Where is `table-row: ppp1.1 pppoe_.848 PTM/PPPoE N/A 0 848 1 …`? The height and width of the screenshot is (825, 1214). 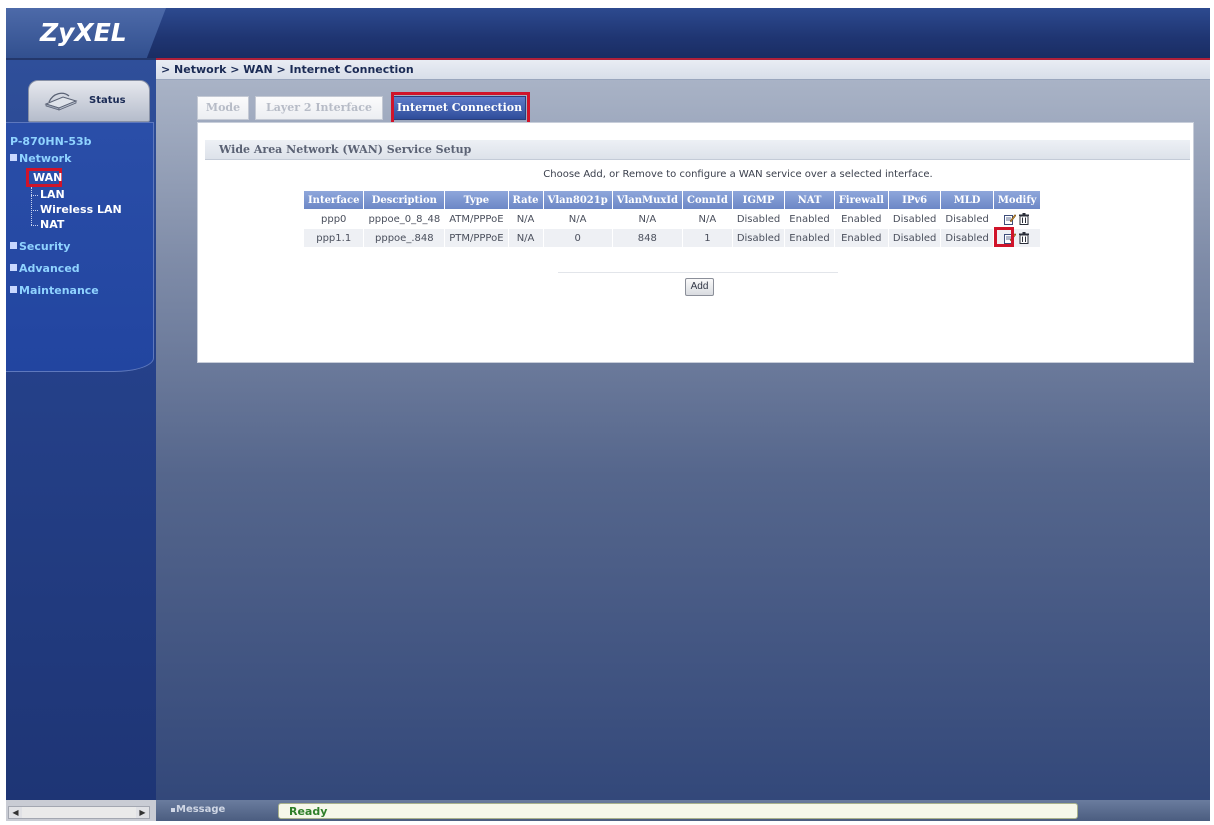 table-row: ppp1.1 pppoe_.848 PTM/PPPoE N/A 0 848 1 … is located at coordinates (672, 237).